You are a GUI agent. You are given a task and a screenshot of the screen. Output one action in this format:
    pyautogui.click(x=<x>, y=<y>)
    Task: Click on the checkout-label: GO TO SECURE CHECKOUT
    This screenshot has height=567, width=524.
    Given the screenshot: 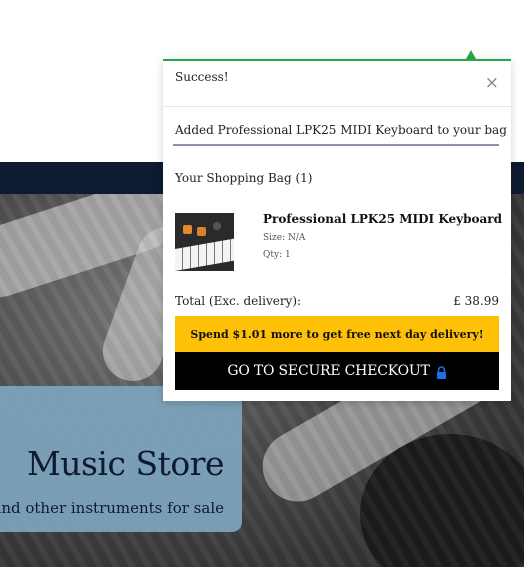 What is the action you would take?
    pyautogui.click(x=328, y=371)
    